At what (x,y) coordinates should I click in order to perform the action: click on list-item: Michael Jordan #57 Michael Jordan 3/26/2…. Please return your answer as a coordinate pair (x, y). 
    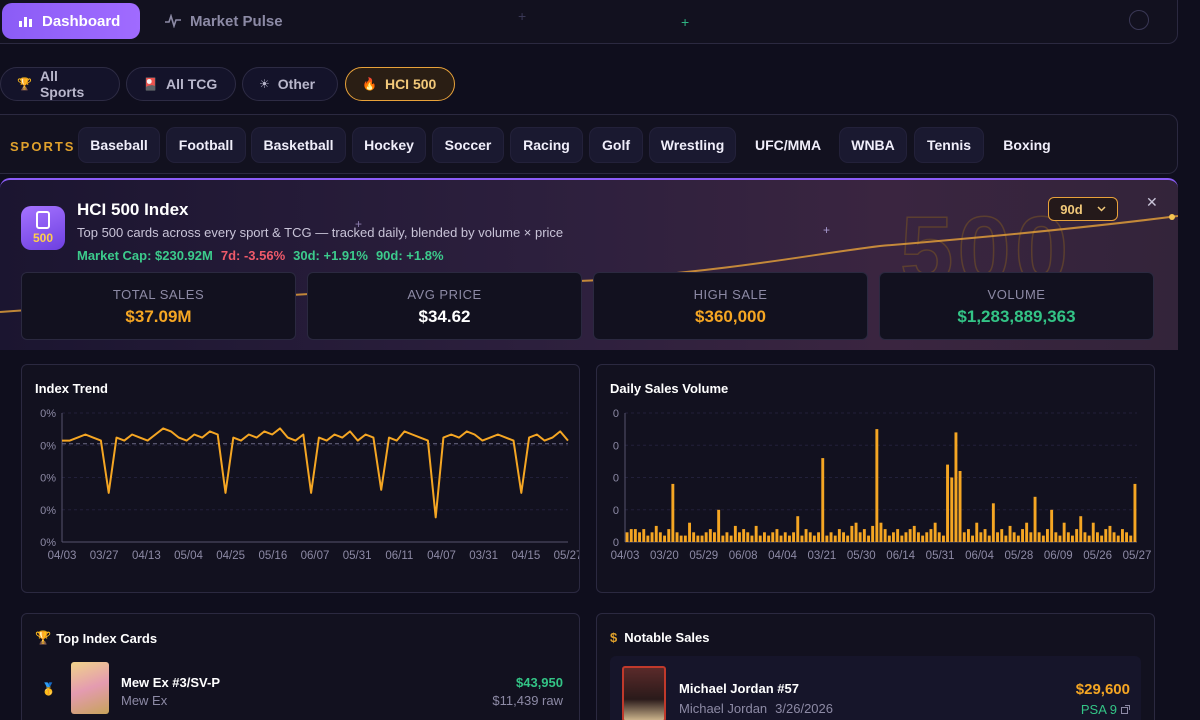
    Looking at the image, I should click on (875, 688).